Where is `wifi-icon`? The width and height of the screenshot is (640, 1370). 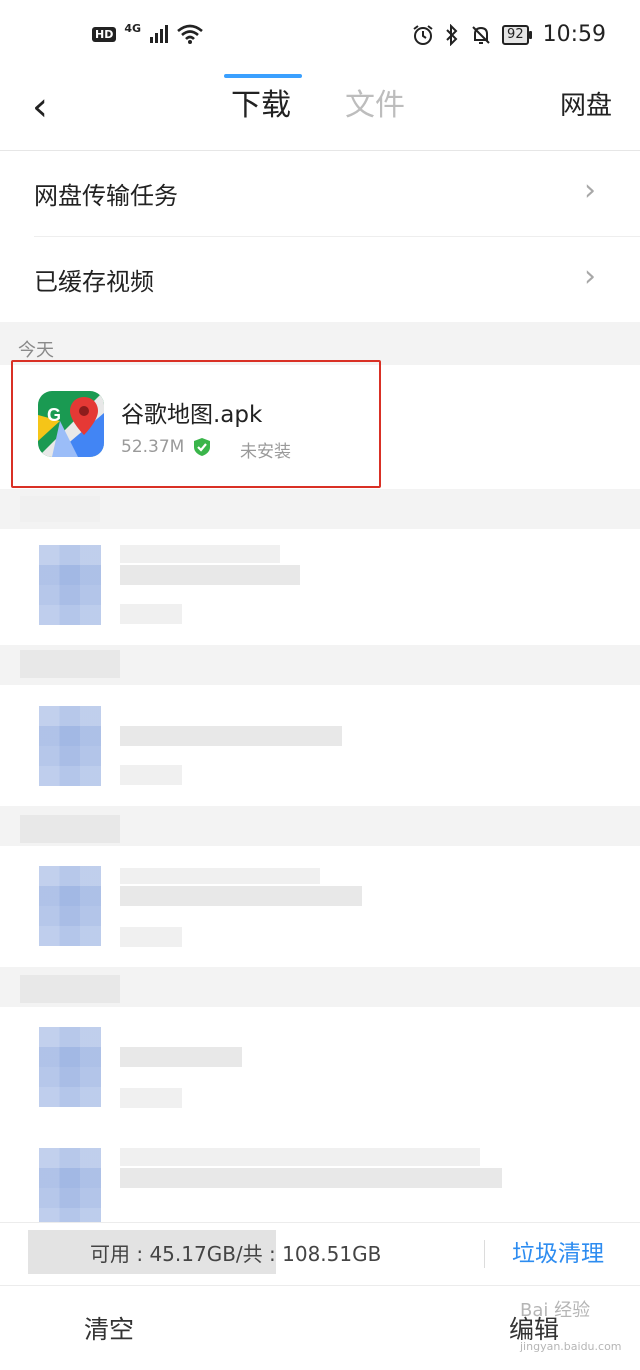
wifi-icon is located at coordinates (190, 34).